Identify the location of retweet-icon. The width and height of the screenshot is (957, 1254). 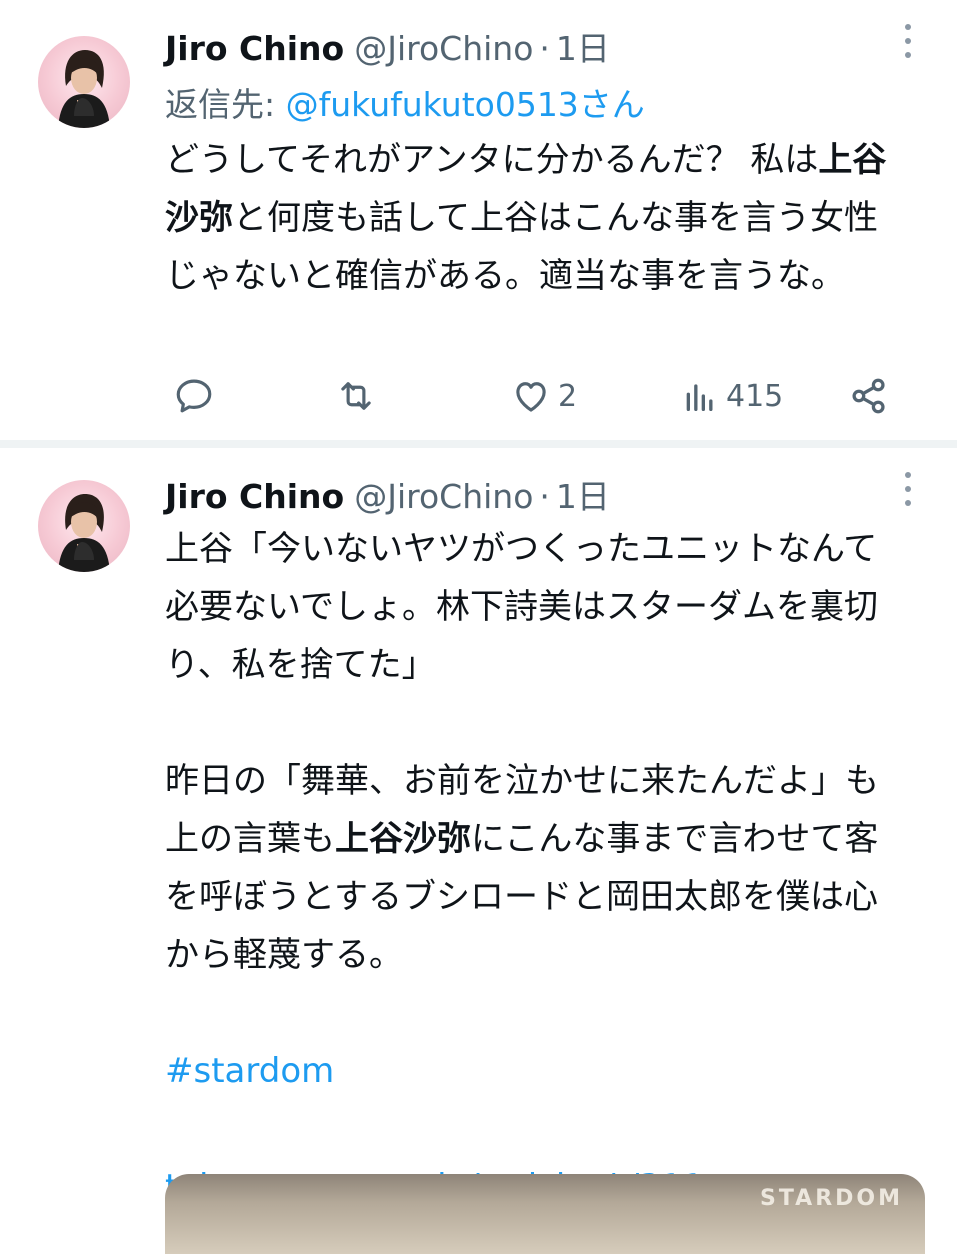
(356, 396).